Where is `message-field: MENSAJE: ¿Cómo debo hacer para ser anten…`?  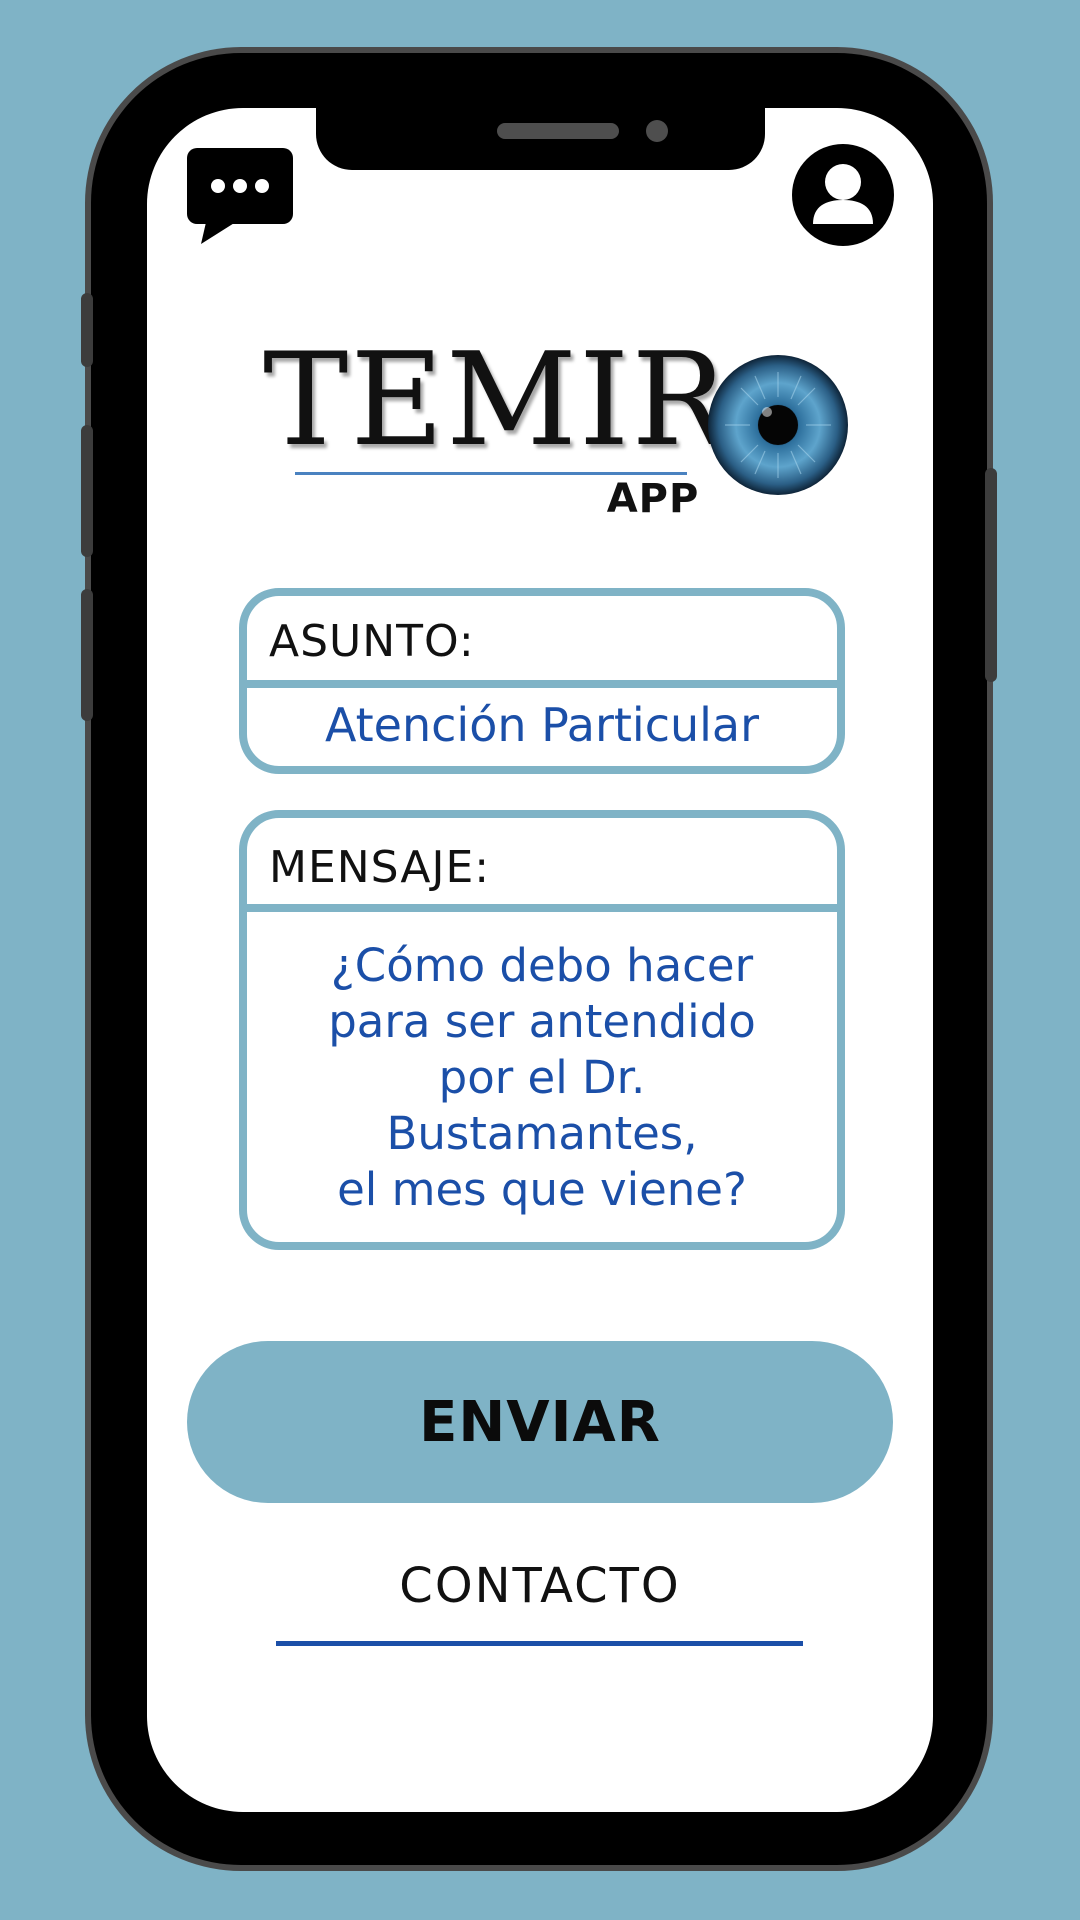
message-field: MENSAJE: ¿Cómo debo hacer para ser anten… is located at coordinates (542, 1030).